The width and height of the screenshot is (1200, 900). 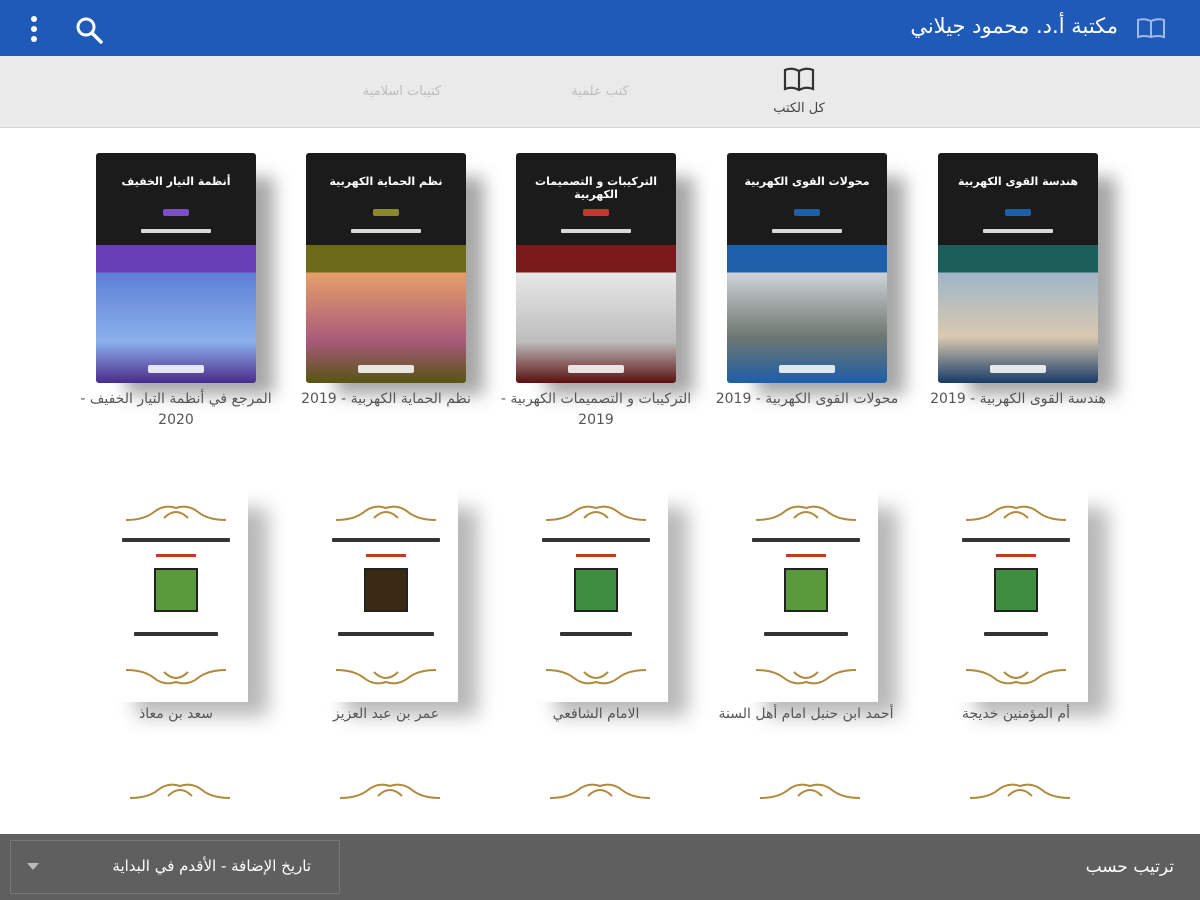 I want to click on cover-title: محولات القوى الكهربية, so click(x=807, y=181).